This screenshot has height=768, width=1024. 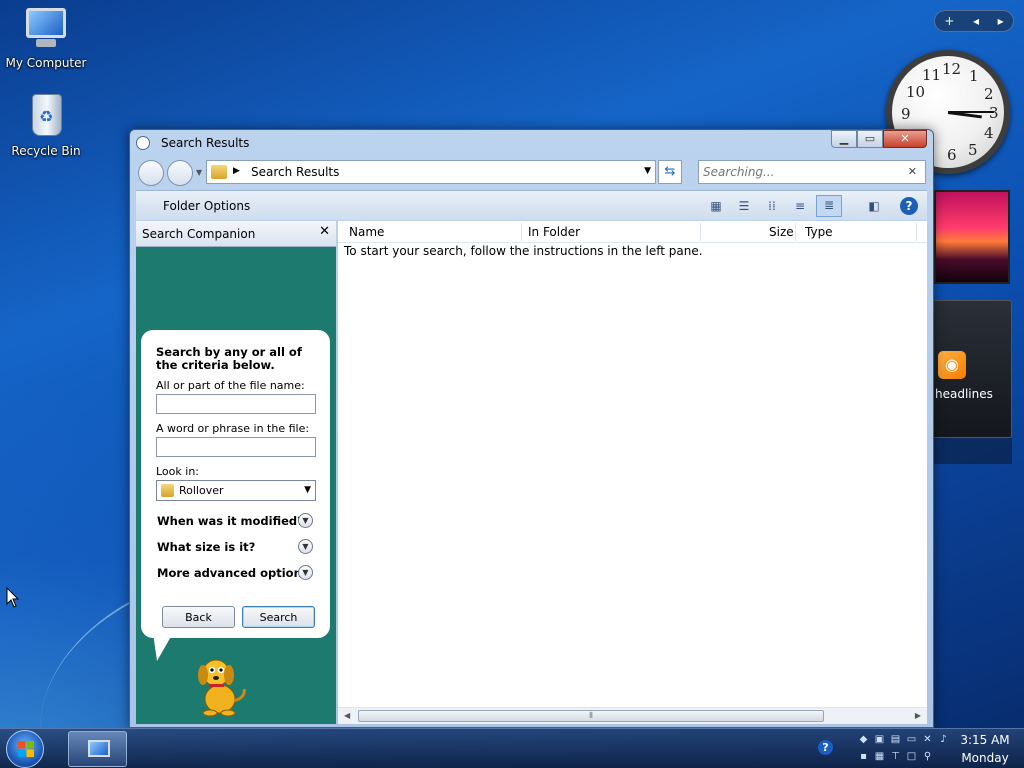 What do you see at coordinates (236, 404) in the screenshot?
I see `file-name-input` at bounding box center [236, 404].